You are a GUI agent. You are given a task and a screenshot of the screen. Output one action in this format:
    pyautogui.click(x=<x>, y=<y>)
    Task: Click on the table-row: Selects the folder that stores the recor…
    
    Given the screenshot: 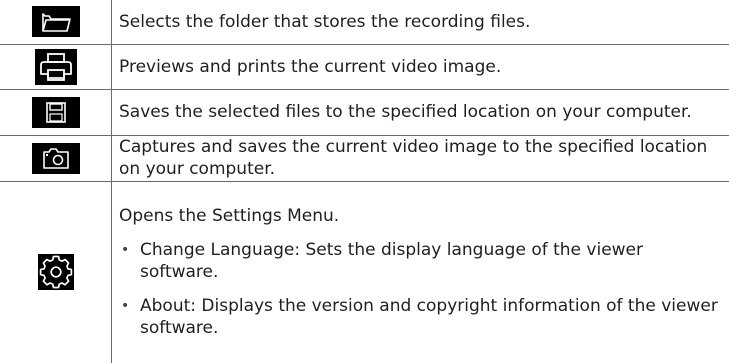 What is the action you would take?
    pyautogui.click(x=364, y=22)
    